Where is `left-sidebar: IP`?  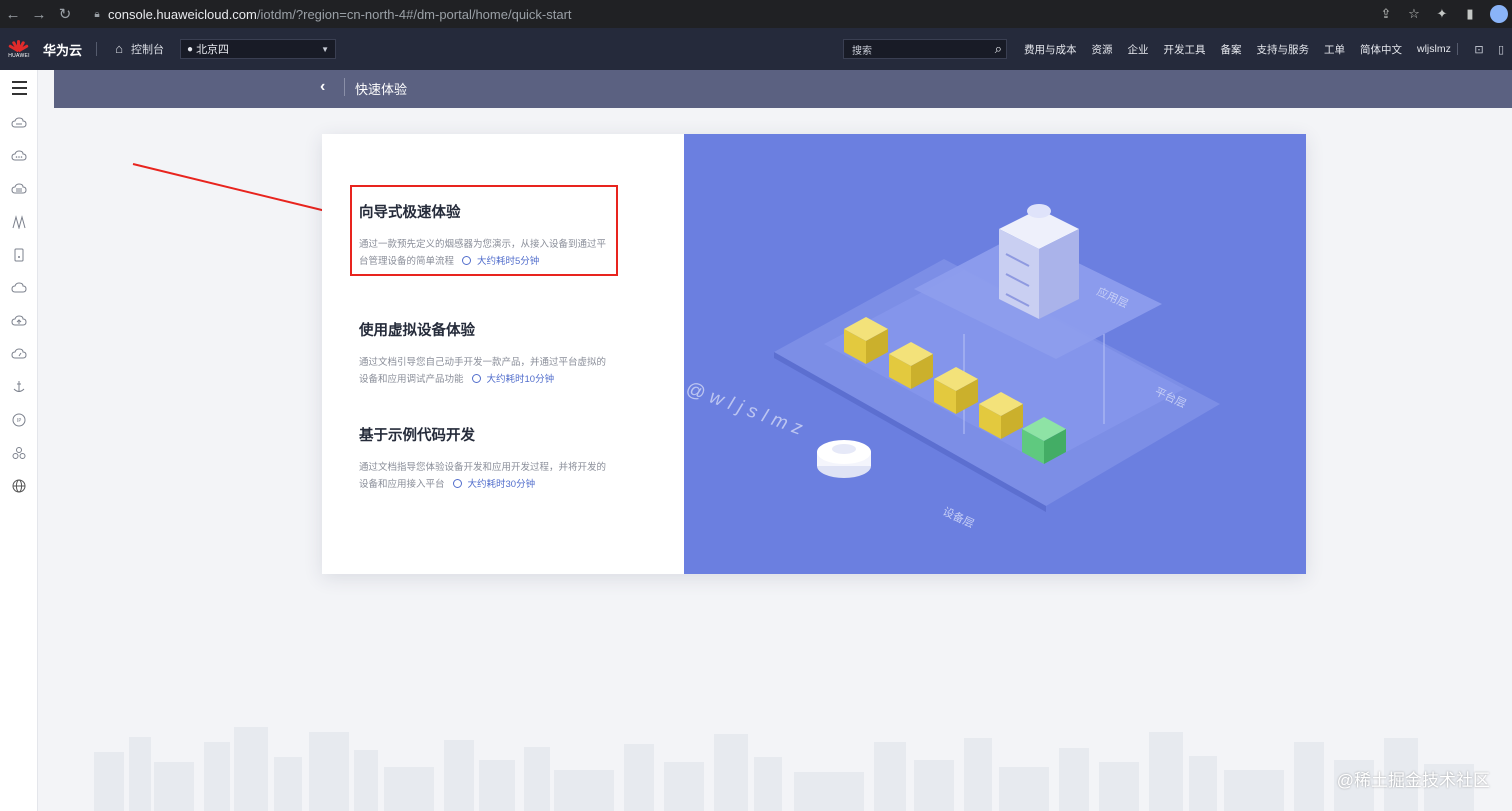 left-sidebar: IP is located at coordinates (19, 440).